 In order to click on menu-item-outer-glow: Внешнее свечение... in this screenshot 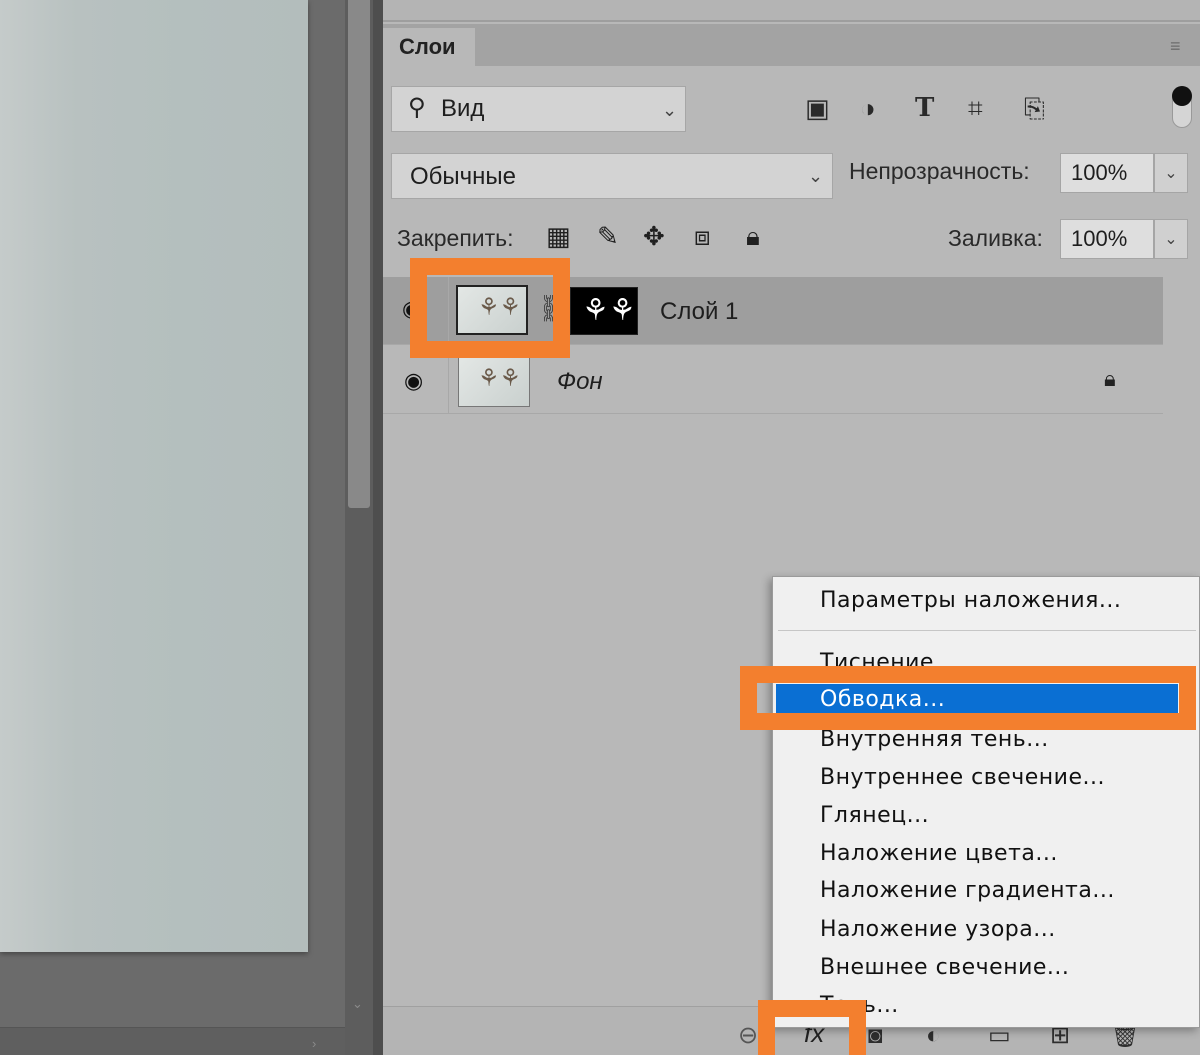, I will do `click(986, 968)`.